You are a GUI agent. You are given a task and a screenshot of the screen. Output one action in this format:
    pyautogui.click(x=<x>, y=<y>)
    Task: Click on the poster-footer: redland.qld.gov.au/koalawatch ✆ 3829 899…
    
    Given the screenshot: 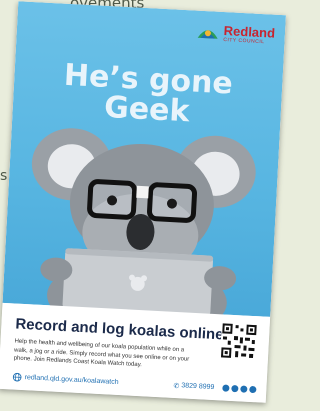 What is the action you would take?
    pyautogui.click(x=134, y=383)
    